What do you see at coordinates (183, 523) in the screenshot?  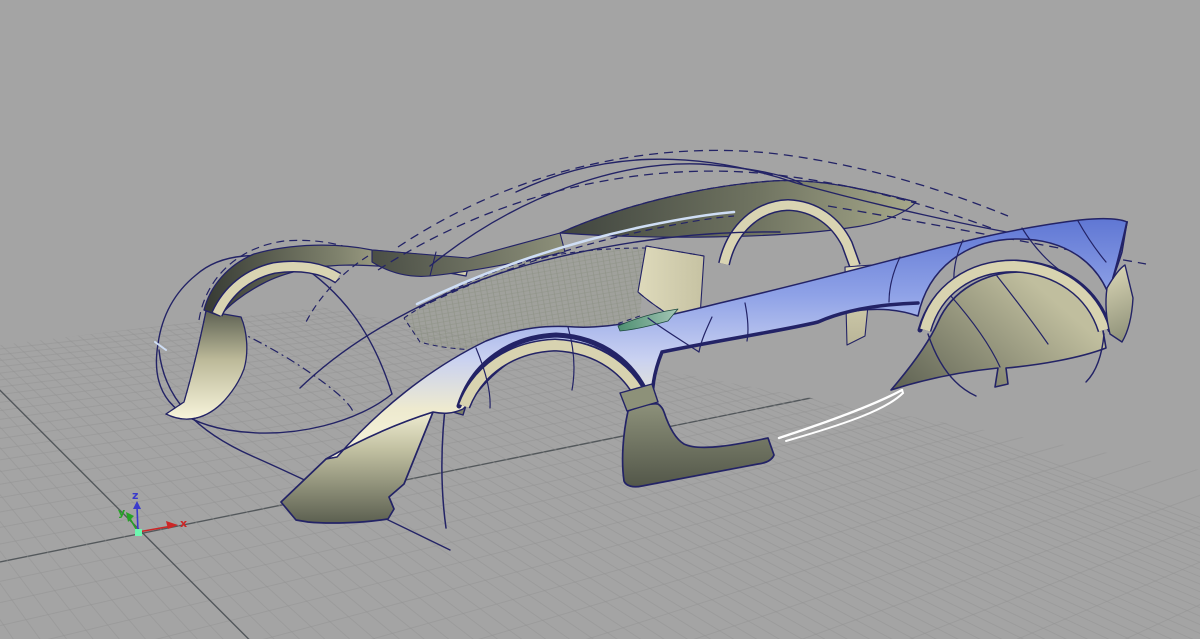 I see `x-axis-label: x` at bounding box center [183, 523].